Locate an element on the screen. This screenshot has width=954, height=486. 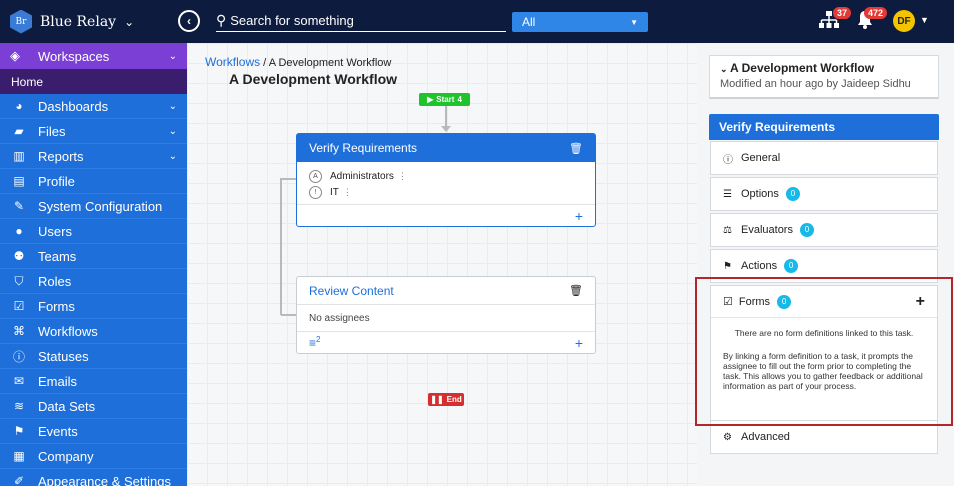
sidebar-item-forms: ☑ Forms is located at coordinates (93, 306).